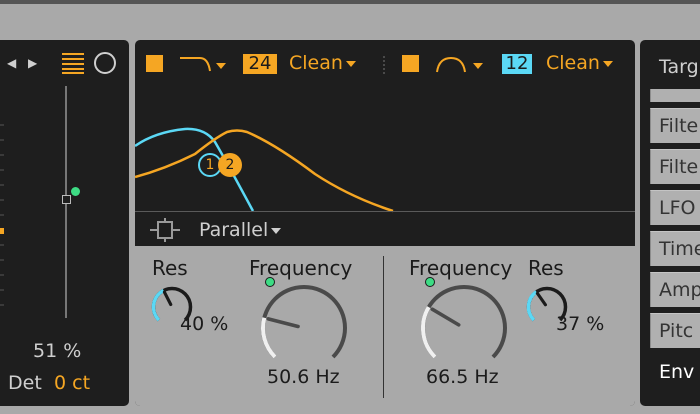 The width and height of the screenshot is (700, 414). Describe the element at coordinates (170, 268) in the screenshot. I see `res1-label: Res` at that location.